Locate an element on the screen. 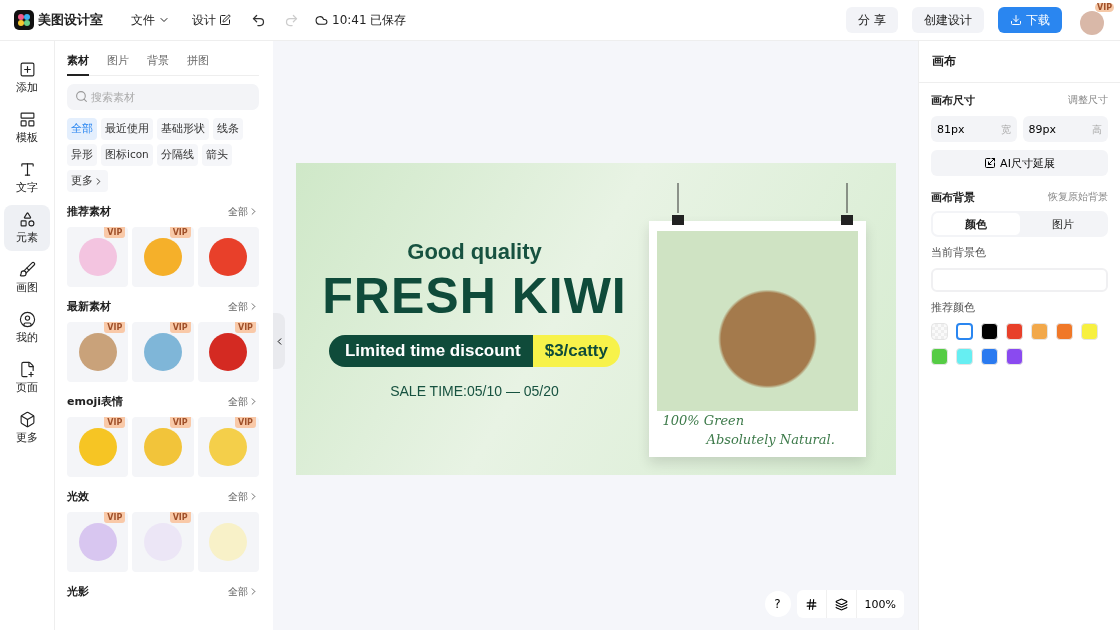 The width and height of the screenshot is (1120, 630). section-title: 推荐素材 is located at coordinates (89, 211).